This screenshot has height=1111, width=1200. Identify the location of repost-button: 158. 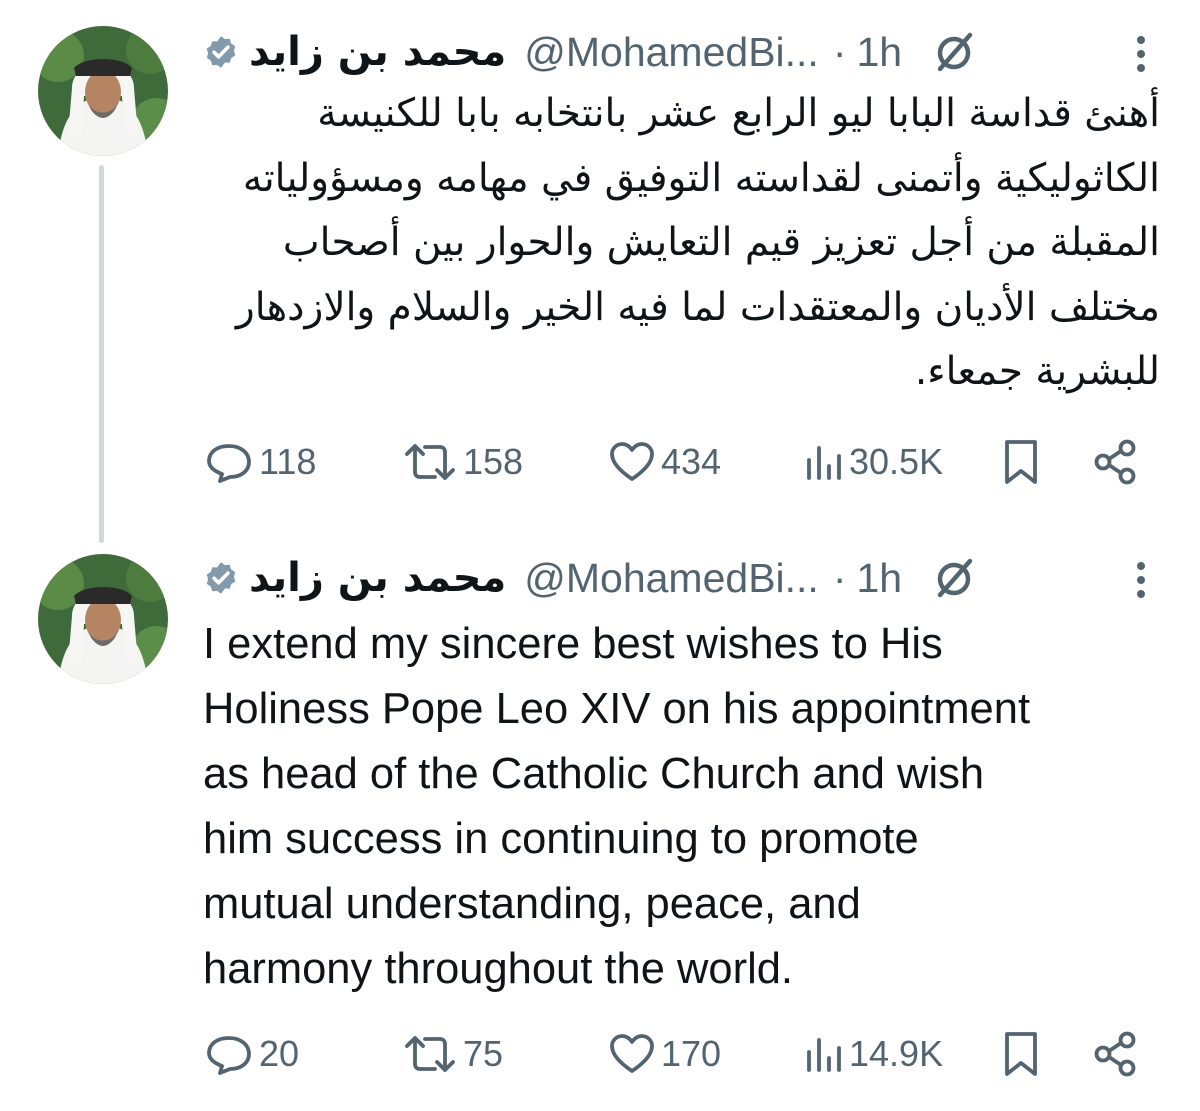
(462, 462).